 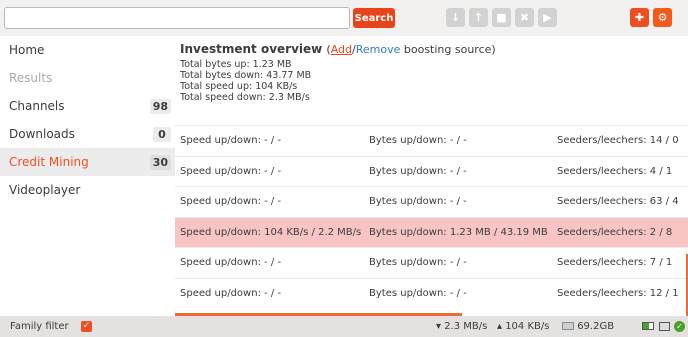 I want to click on disk-icon, so click(x=568, y=326).